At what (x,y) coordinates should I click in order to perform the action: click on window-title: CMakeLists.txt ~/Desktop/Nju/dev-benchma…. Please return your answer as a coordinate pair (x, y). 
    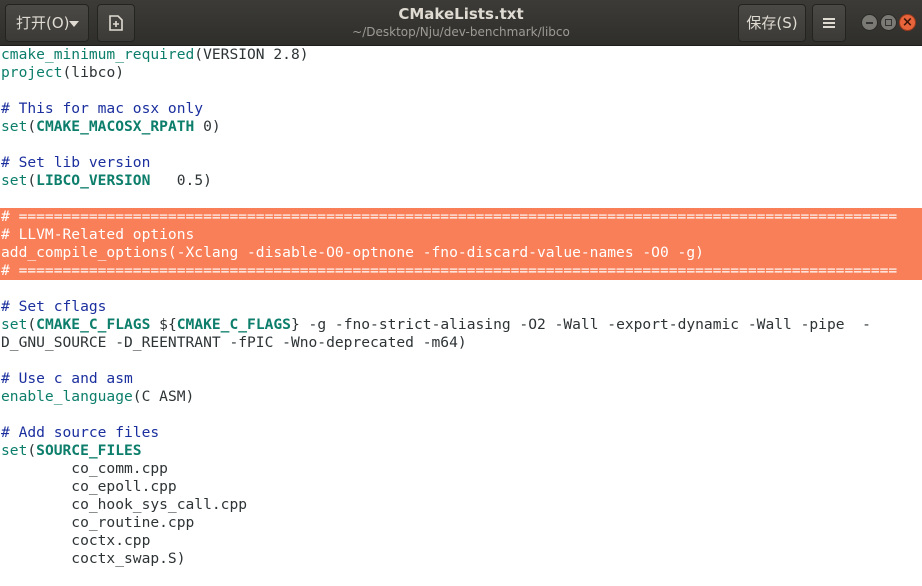
    Looking at the image, I should click on (461, 22).